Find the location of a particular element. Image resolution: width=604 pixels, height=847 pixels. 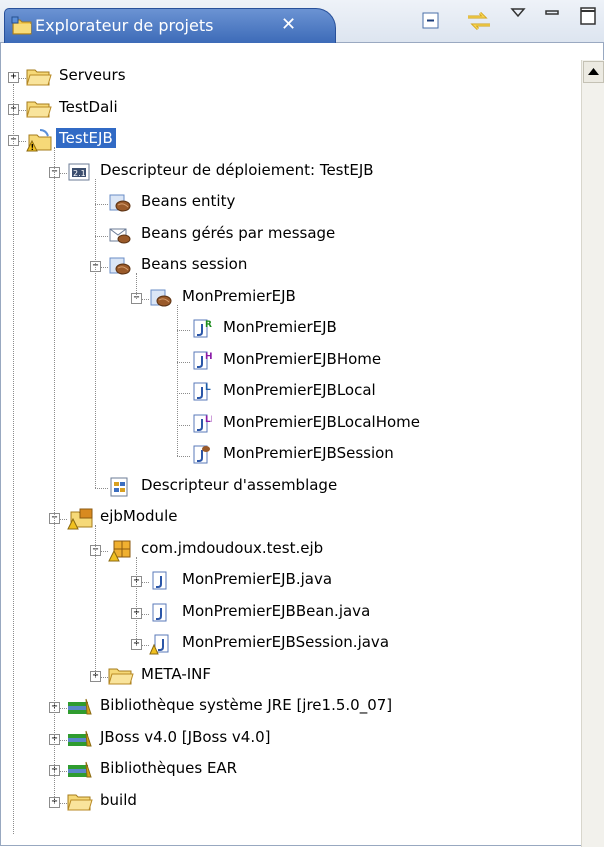

tree-item: R MonPremierEJB is located at coordinates (290, 330).